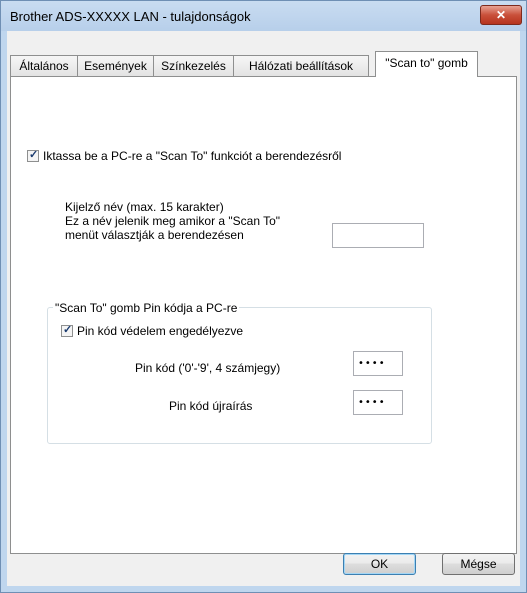 This screenshot has height=593, width=527. I want to click on pin-code-input: ••••, so click(378, 363).